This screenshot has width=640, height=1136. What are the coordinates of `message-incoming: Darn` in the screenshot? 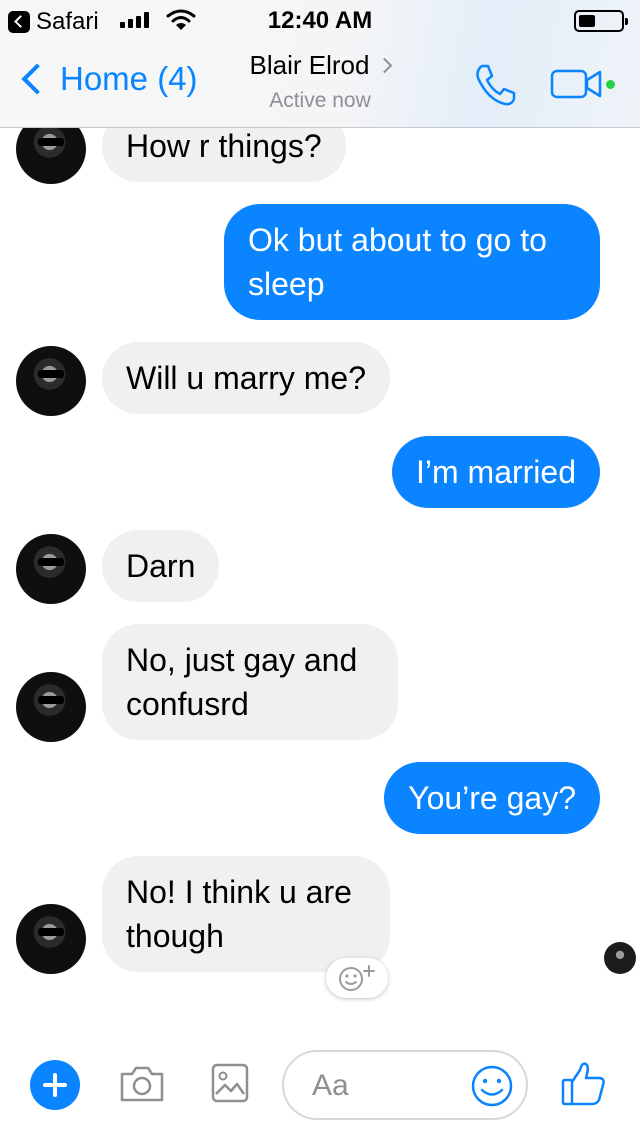 It's located at (161, 566).